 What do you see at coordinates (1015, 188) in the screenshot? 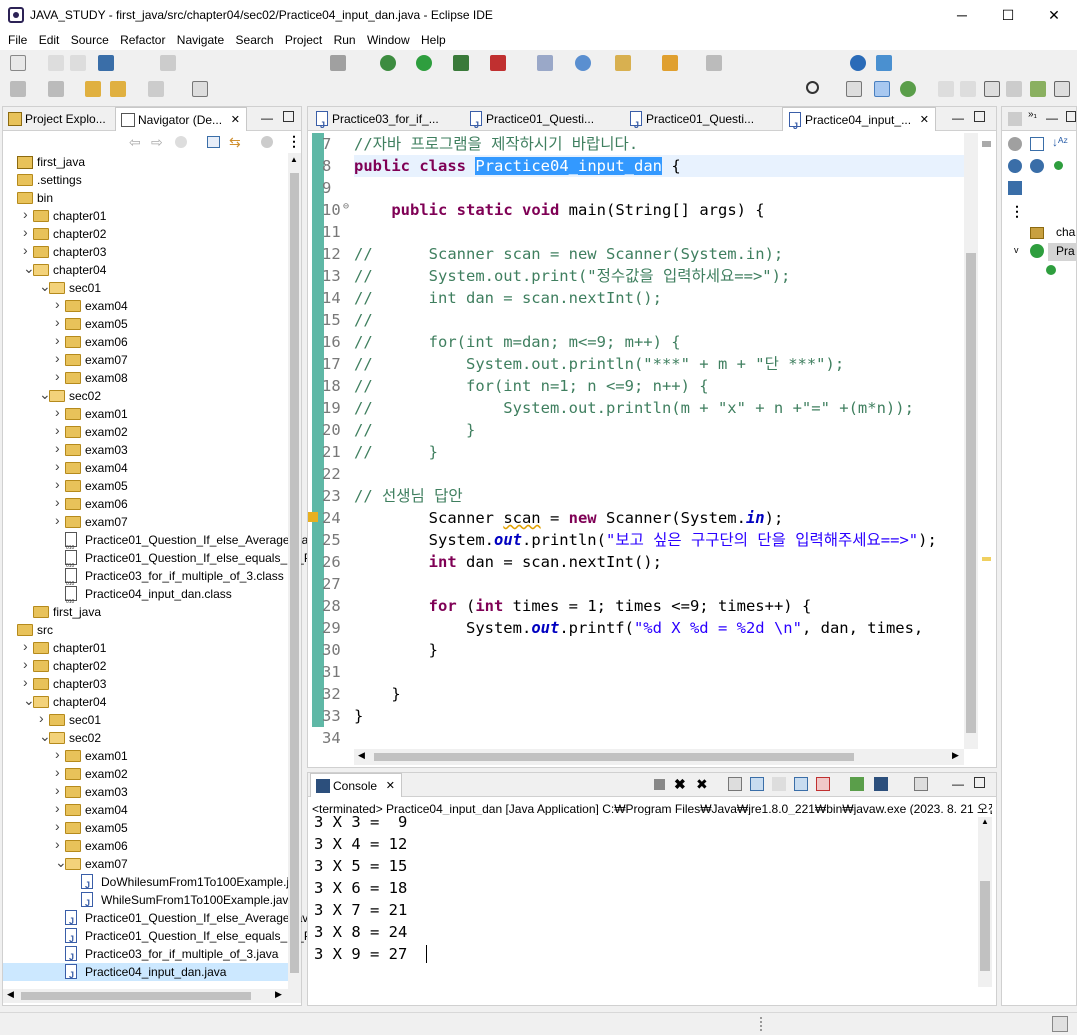
I see `link-outline-icon` at bounding box center [1015, 188].